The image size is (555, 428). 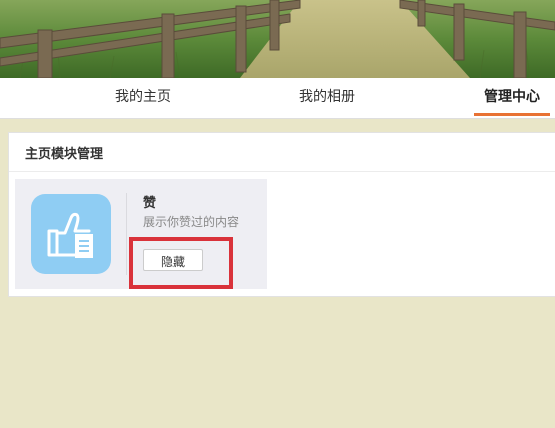 I want to click on tab-my-album: 我的相册, so click(x=327, y=97).